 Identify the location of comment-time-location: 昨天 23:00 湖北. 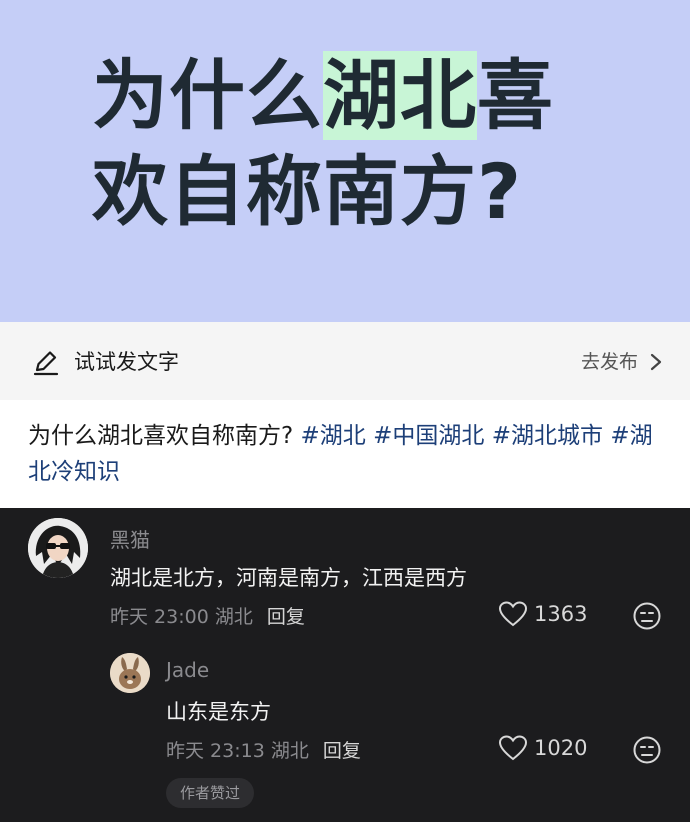
(181, 617).